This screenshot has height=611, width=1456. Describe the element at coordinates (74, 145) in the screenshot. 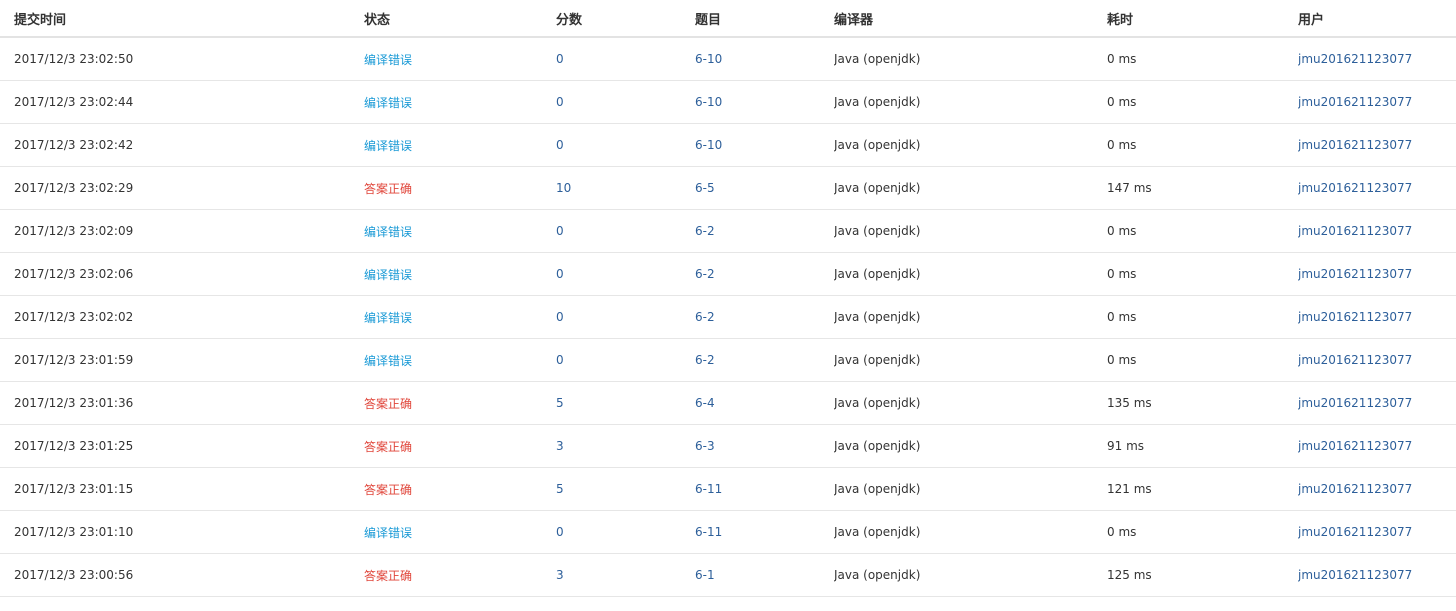

I see `submit-time: 2017/12/3 23:02:42` at that location.